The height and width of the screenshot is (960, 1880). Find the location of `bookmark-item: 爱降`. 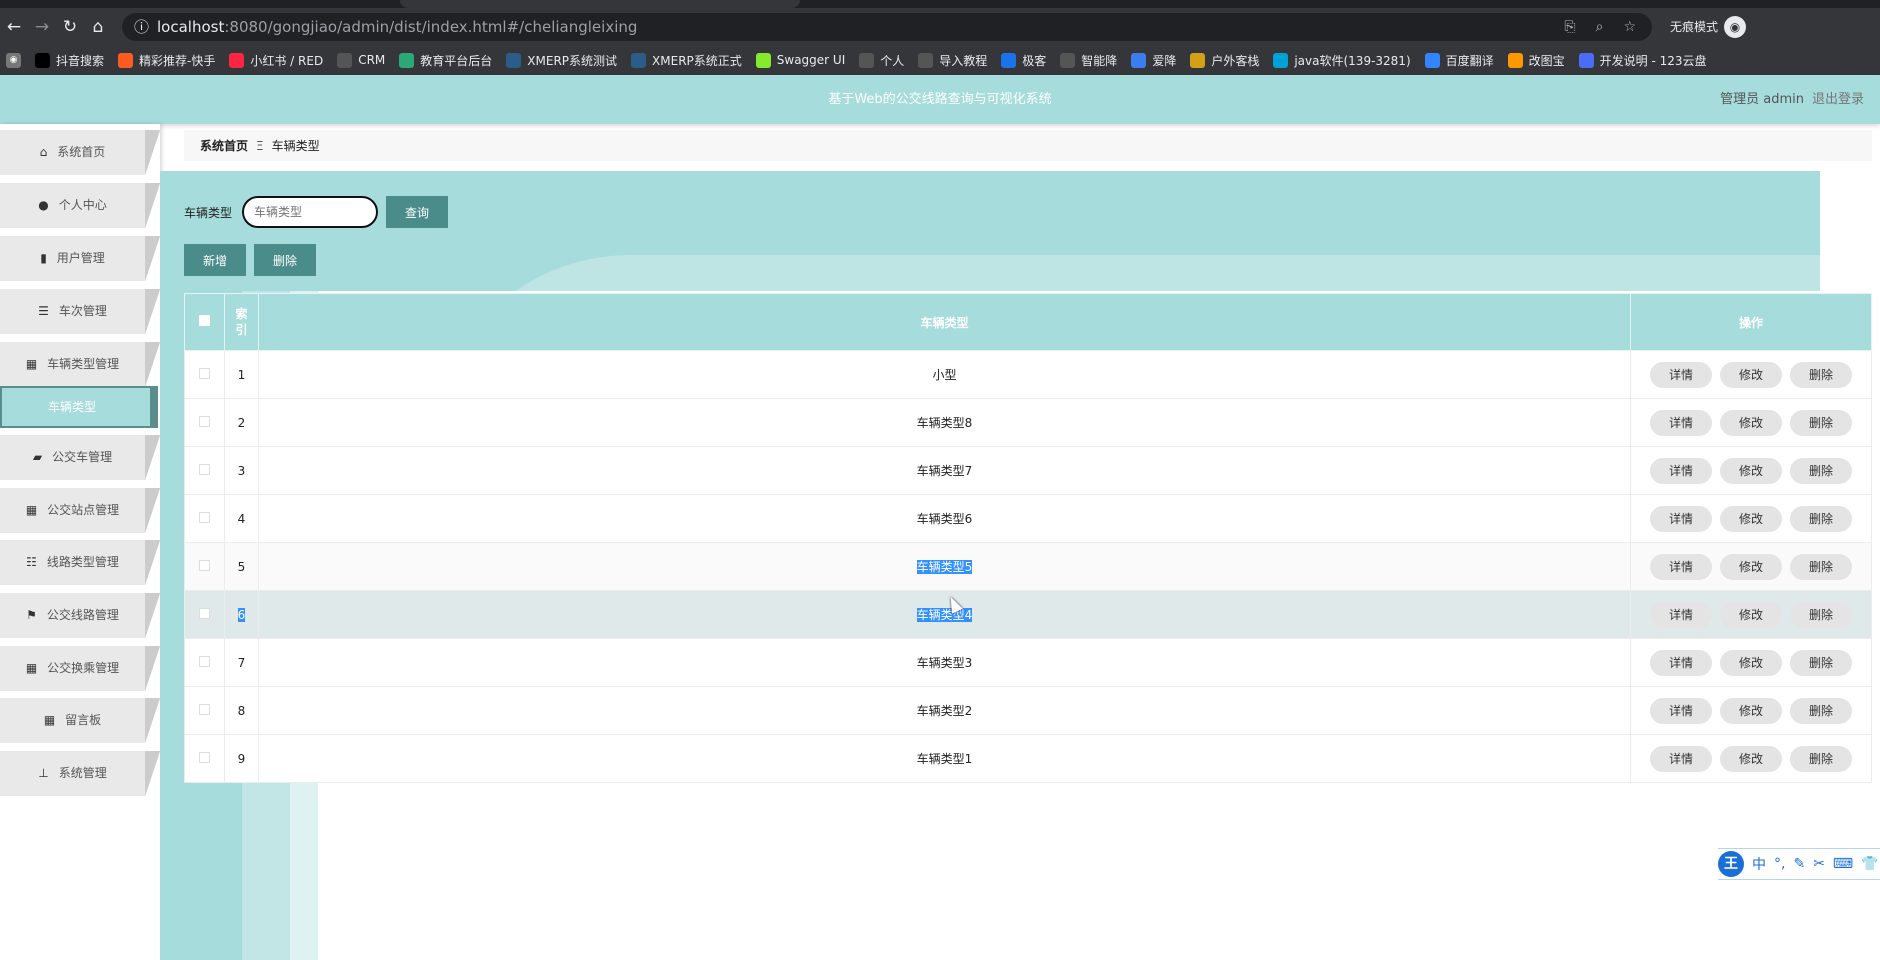

bookmark-item: 爱降 is located at coordinates (1153, 60).